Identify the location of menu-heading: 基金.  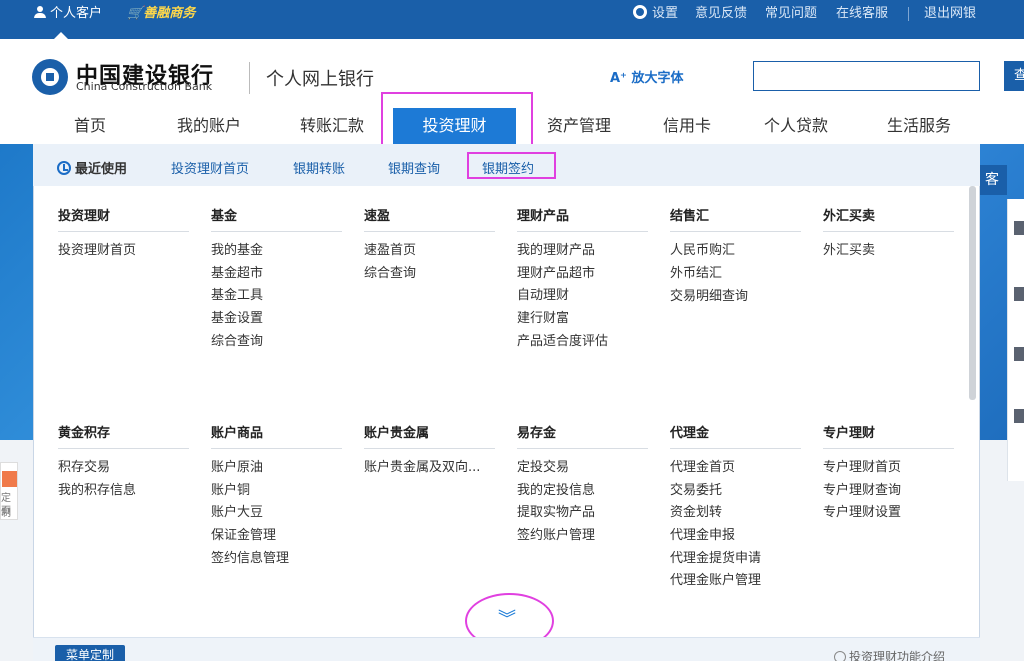
(224, 216).